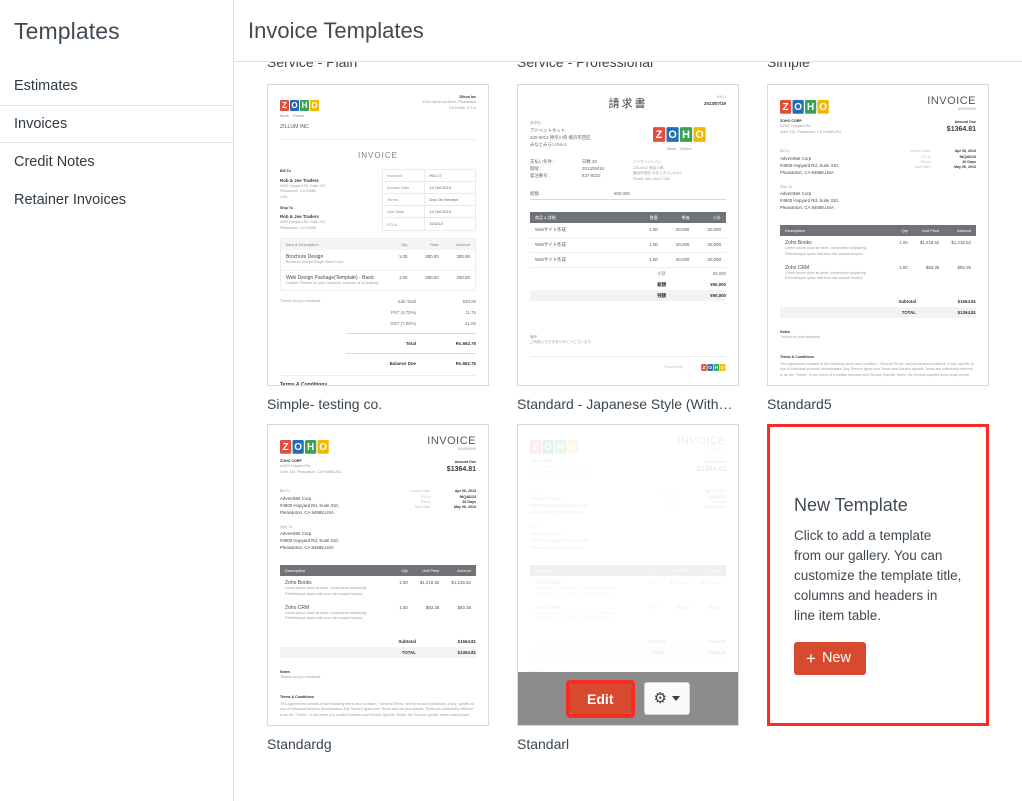 The width and height of the screenshot is (1022, 801). Describe the element at coordinates (307, 548) in the screenshot. I see `ship-to-2: Pleasanton, CA 94588,USA` at that location.